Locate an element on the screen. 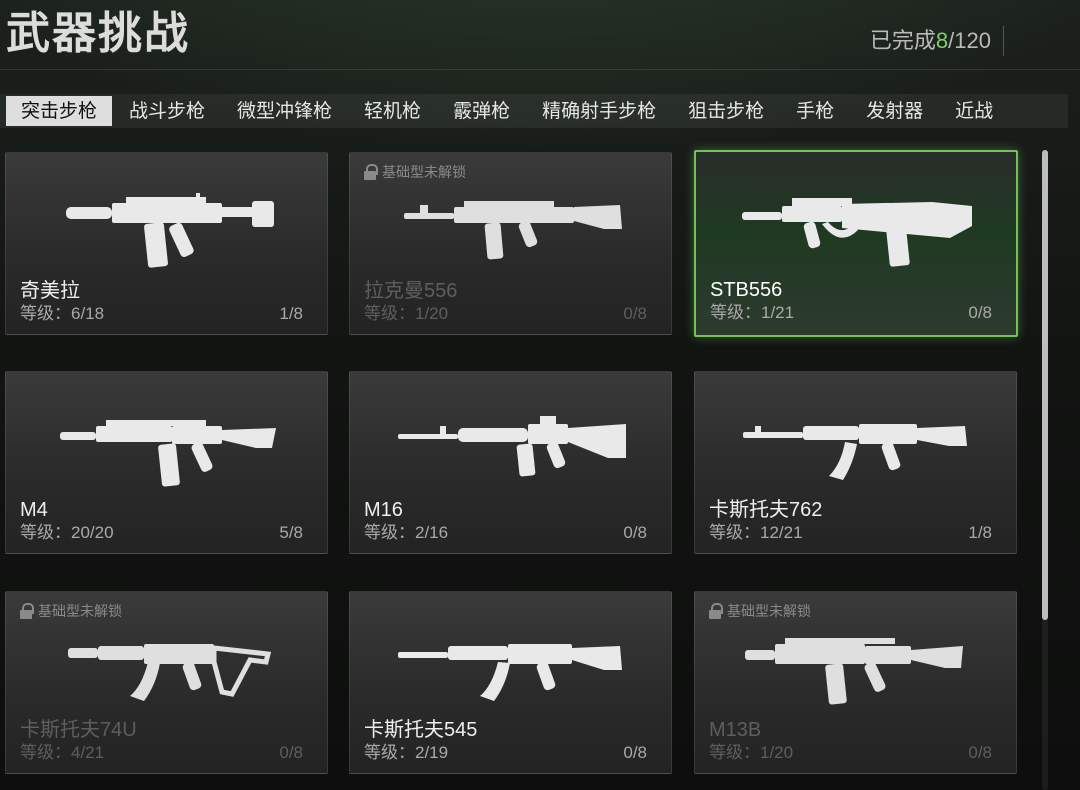 The height and width of the screenshot is (790, 1080). tab-assault-rifle: 突击步枪 is located at coordinates (59, 111).